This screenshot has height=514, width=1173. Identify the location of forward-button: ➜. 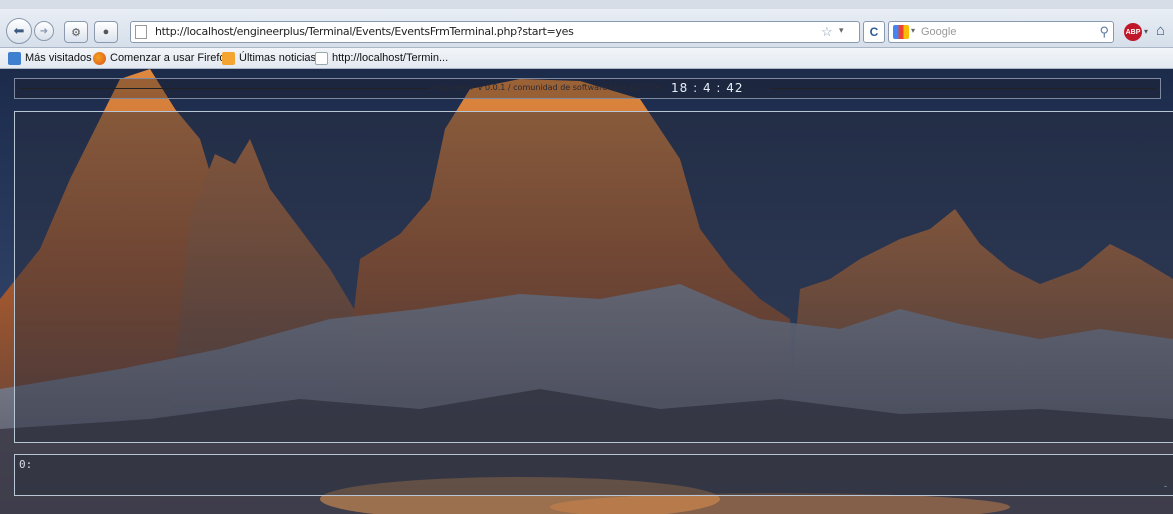
(44, 31).